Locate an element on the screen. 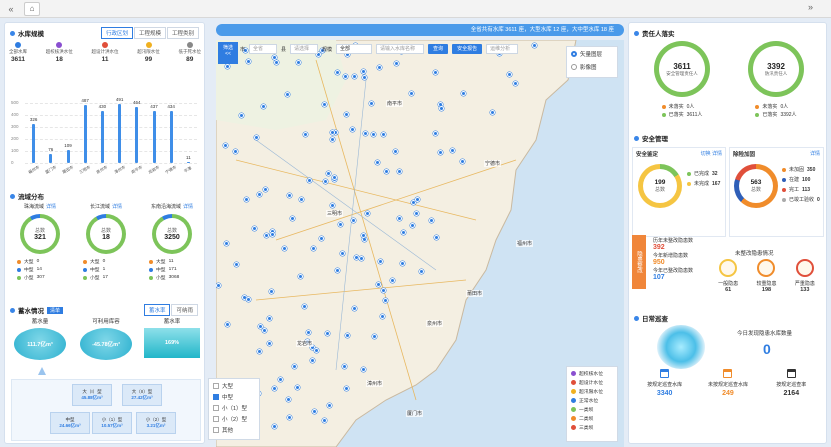  reservoir-name-input: 请输入水库名称 is located at coordinates (400, 49).